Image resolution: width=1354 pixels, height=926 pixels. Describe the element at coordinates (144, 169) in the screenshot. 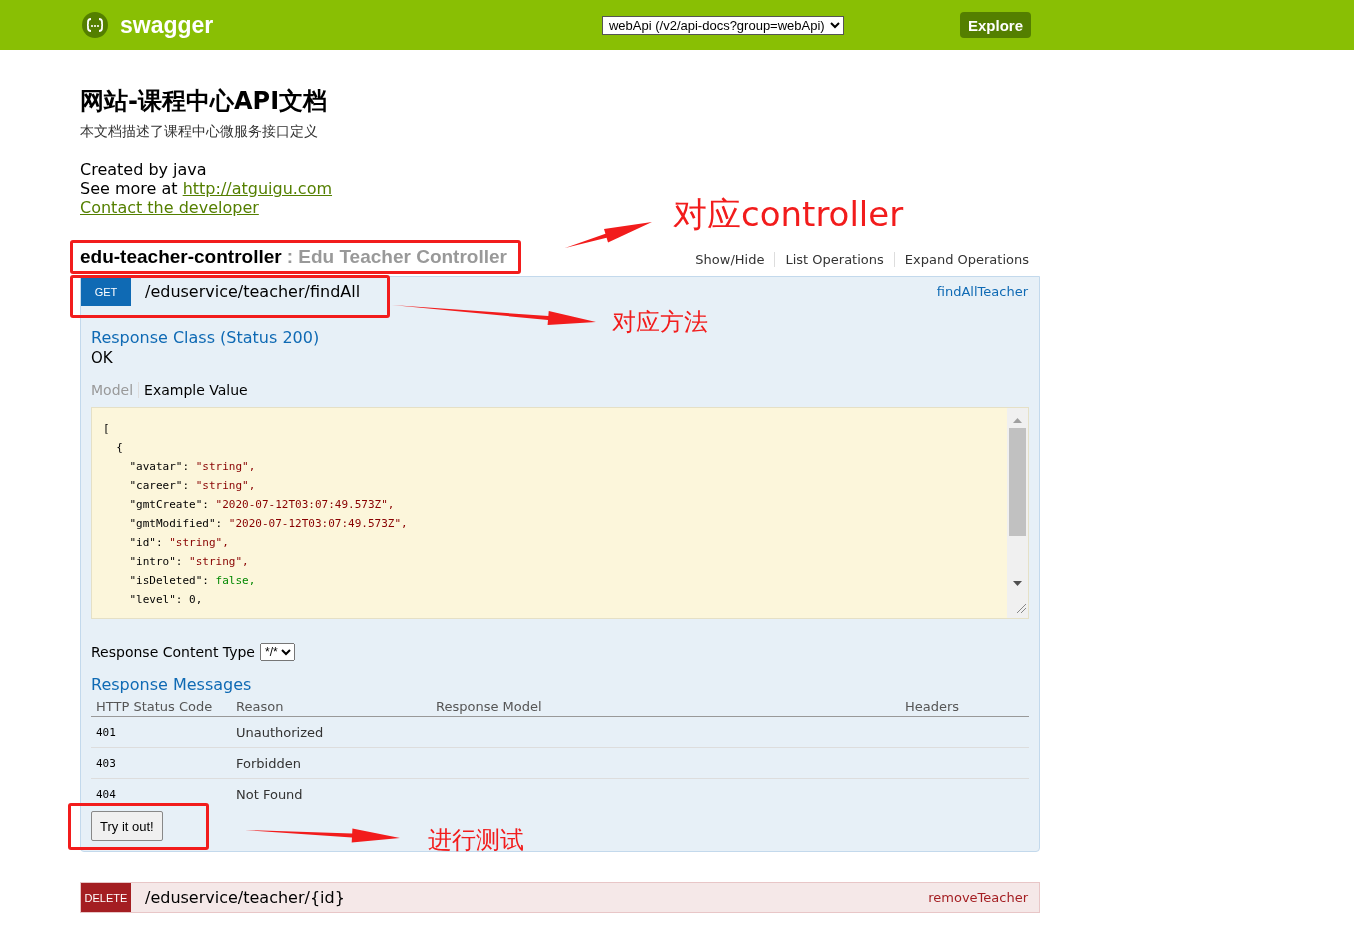

I see `created-by-text: Created by java` at that location.